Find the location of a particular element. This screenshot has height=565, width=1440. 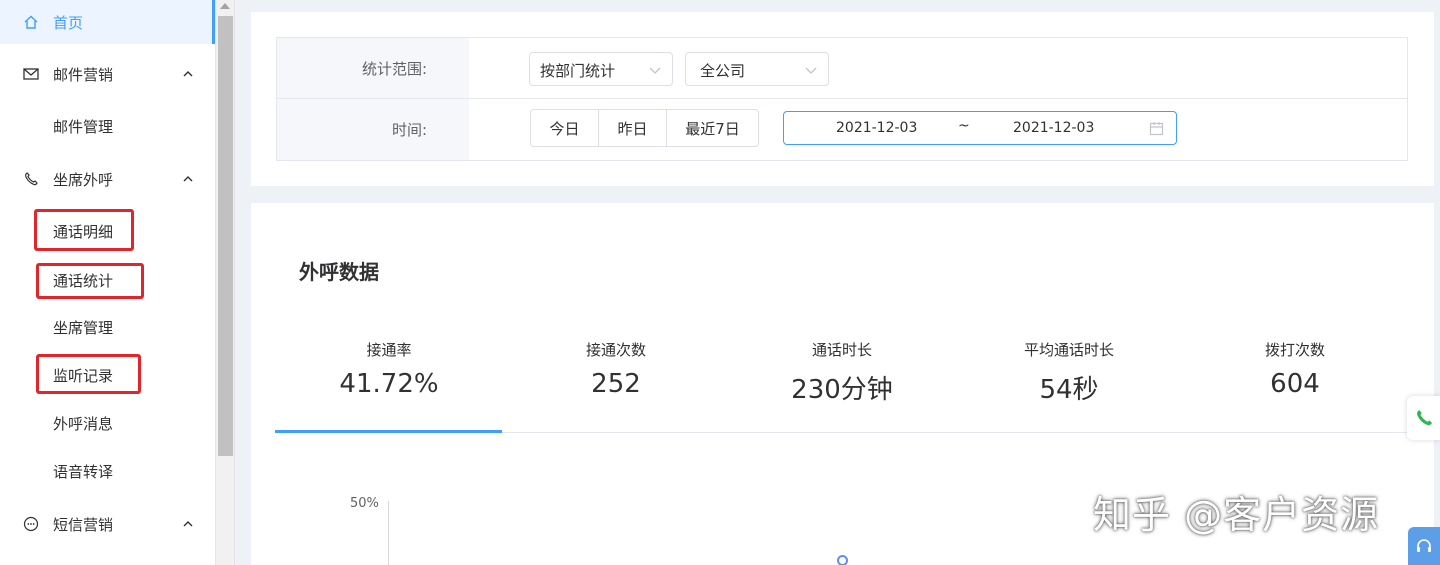

headset-icon is located at coordinates (1424, 545).